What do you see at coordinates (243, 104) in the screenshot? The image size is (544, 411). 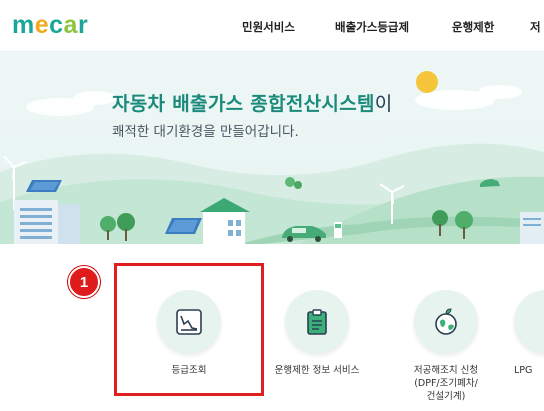 I see `hero-title-main: 자동차 배출가스 종합전산시스템` at bounding box center [243, 104].